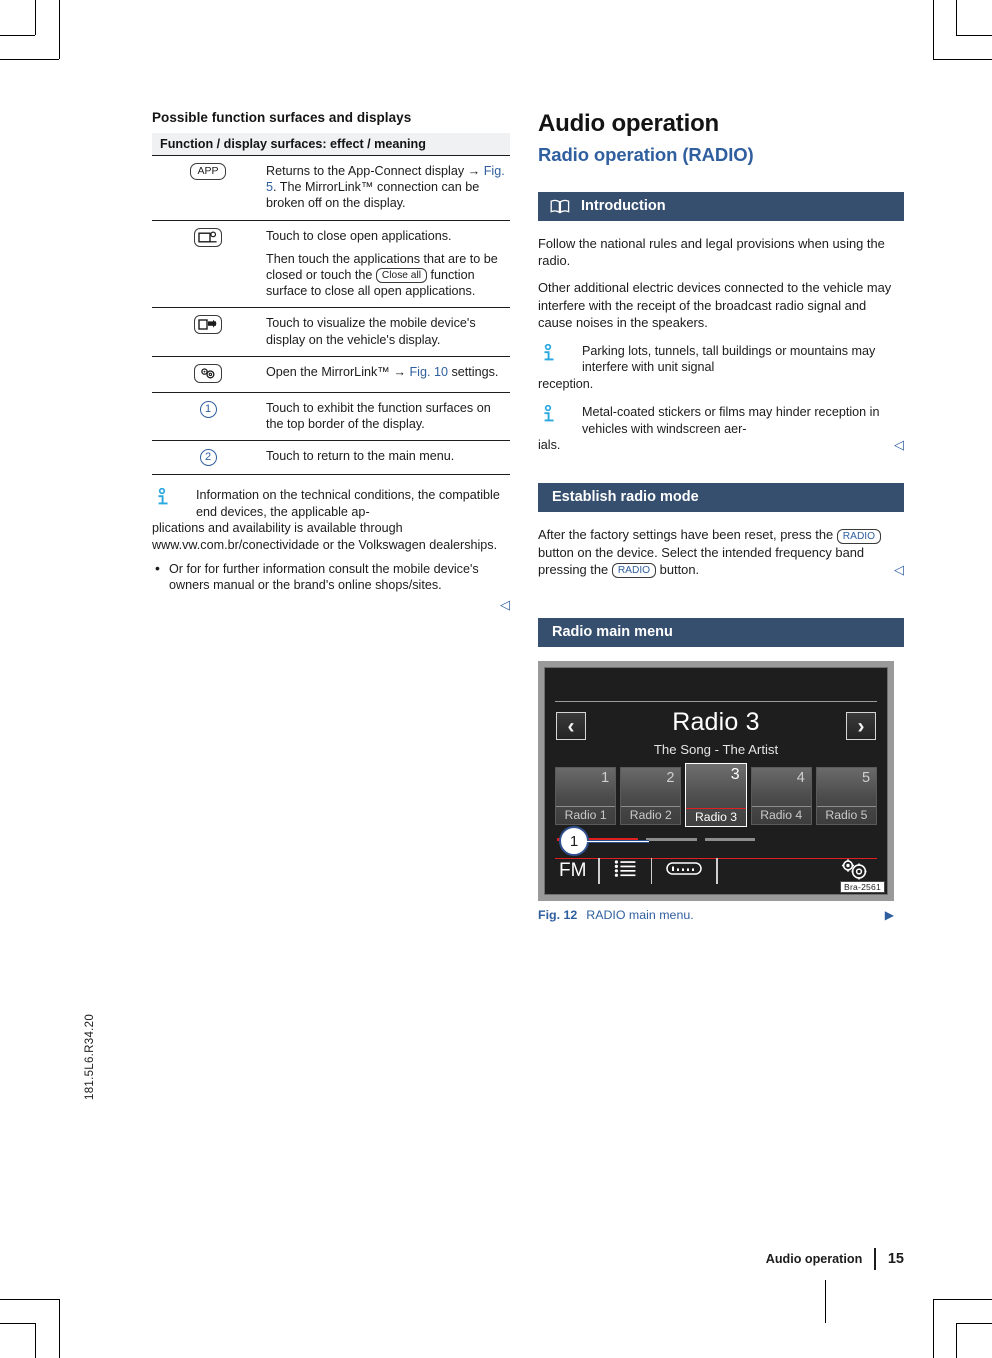 The height and width of the screenshot is (1358, 992). What do you see at coordinates (612, 632) in the screenshot?
I see `radio-main-menu-bar-label: Radio main menu` at bounding box center [612, 632].